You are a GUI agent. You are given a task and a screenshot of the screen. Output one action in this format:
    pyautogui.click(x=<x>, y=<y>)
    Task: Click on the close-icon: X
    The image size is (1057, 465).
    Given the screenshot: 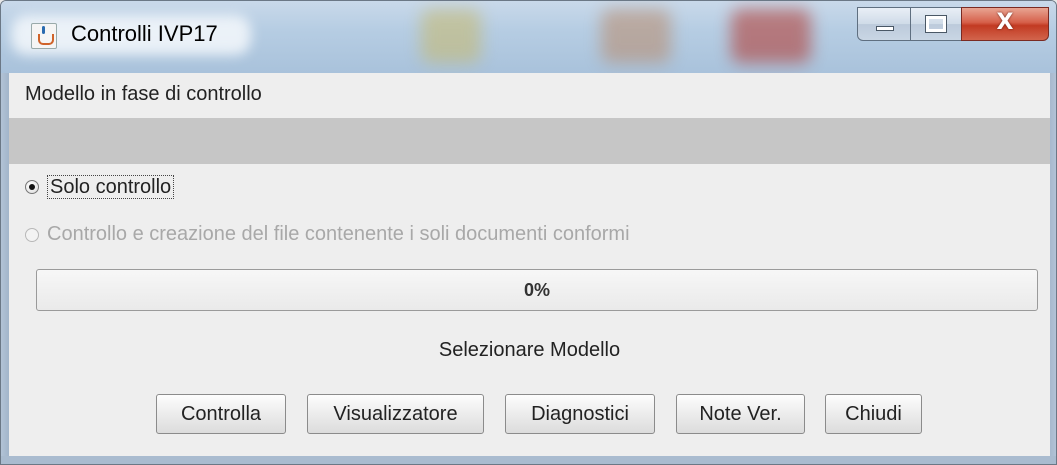 What is the action you would take?
    pyautogui.click(x=1005, y=22)
    